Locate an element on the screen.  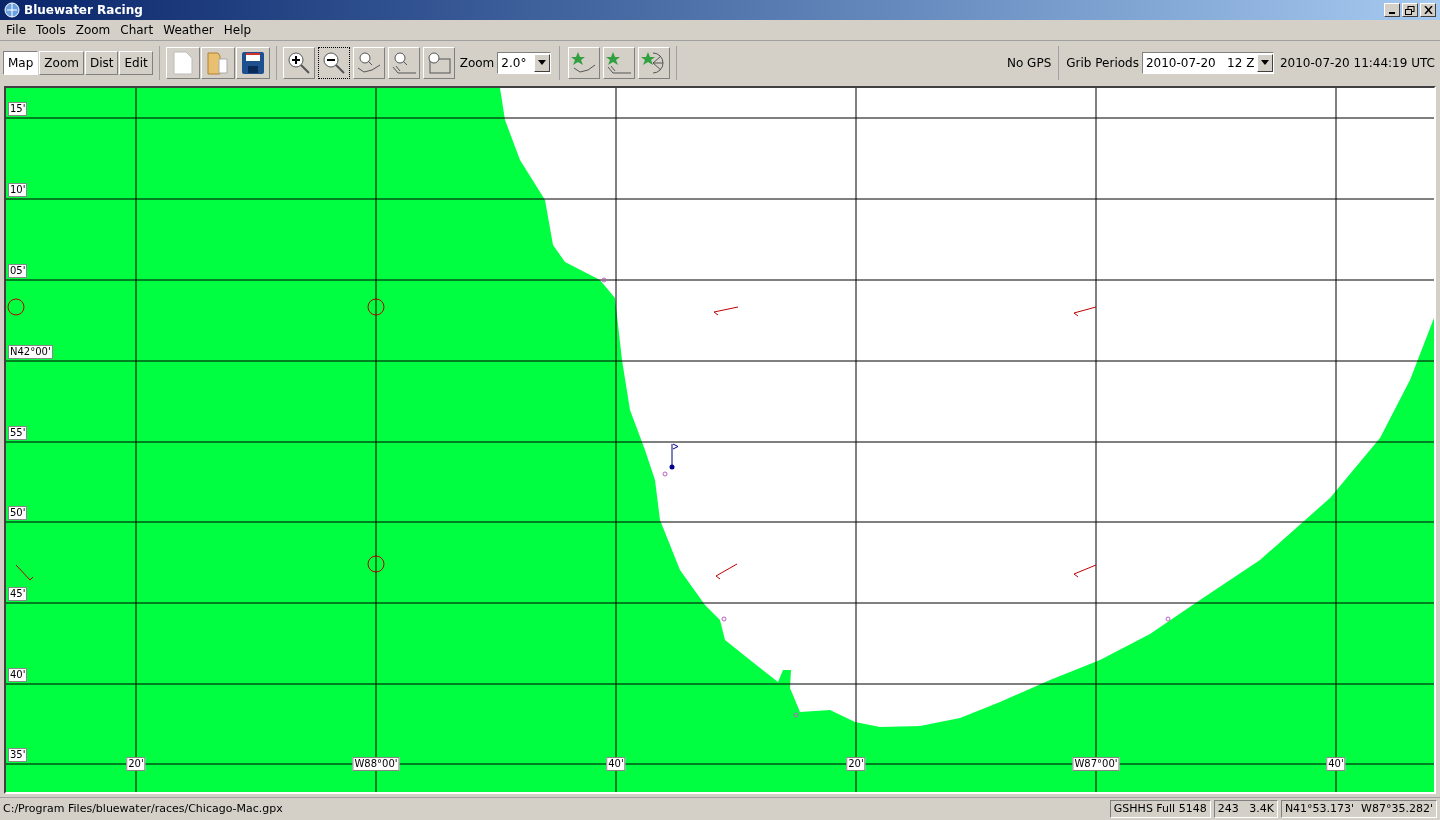
longitude-label: W87°00' is located at coordinates (1096, 764).